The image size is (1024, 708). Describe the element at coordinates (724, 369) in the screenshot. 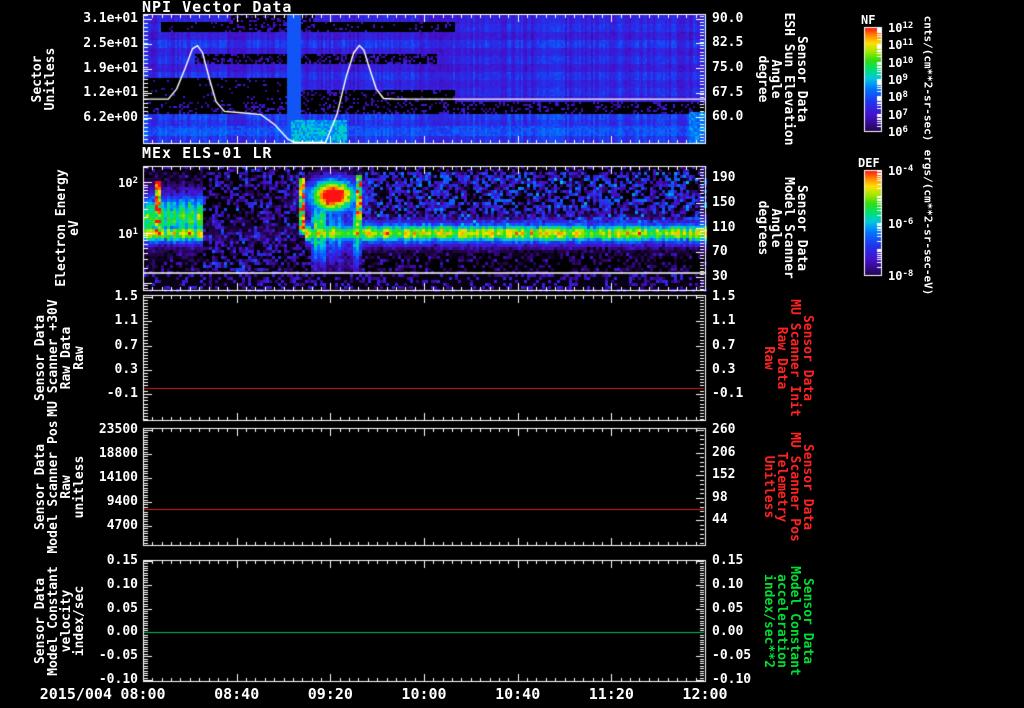

I see `y-tick-label-right: 0.3` at that location.